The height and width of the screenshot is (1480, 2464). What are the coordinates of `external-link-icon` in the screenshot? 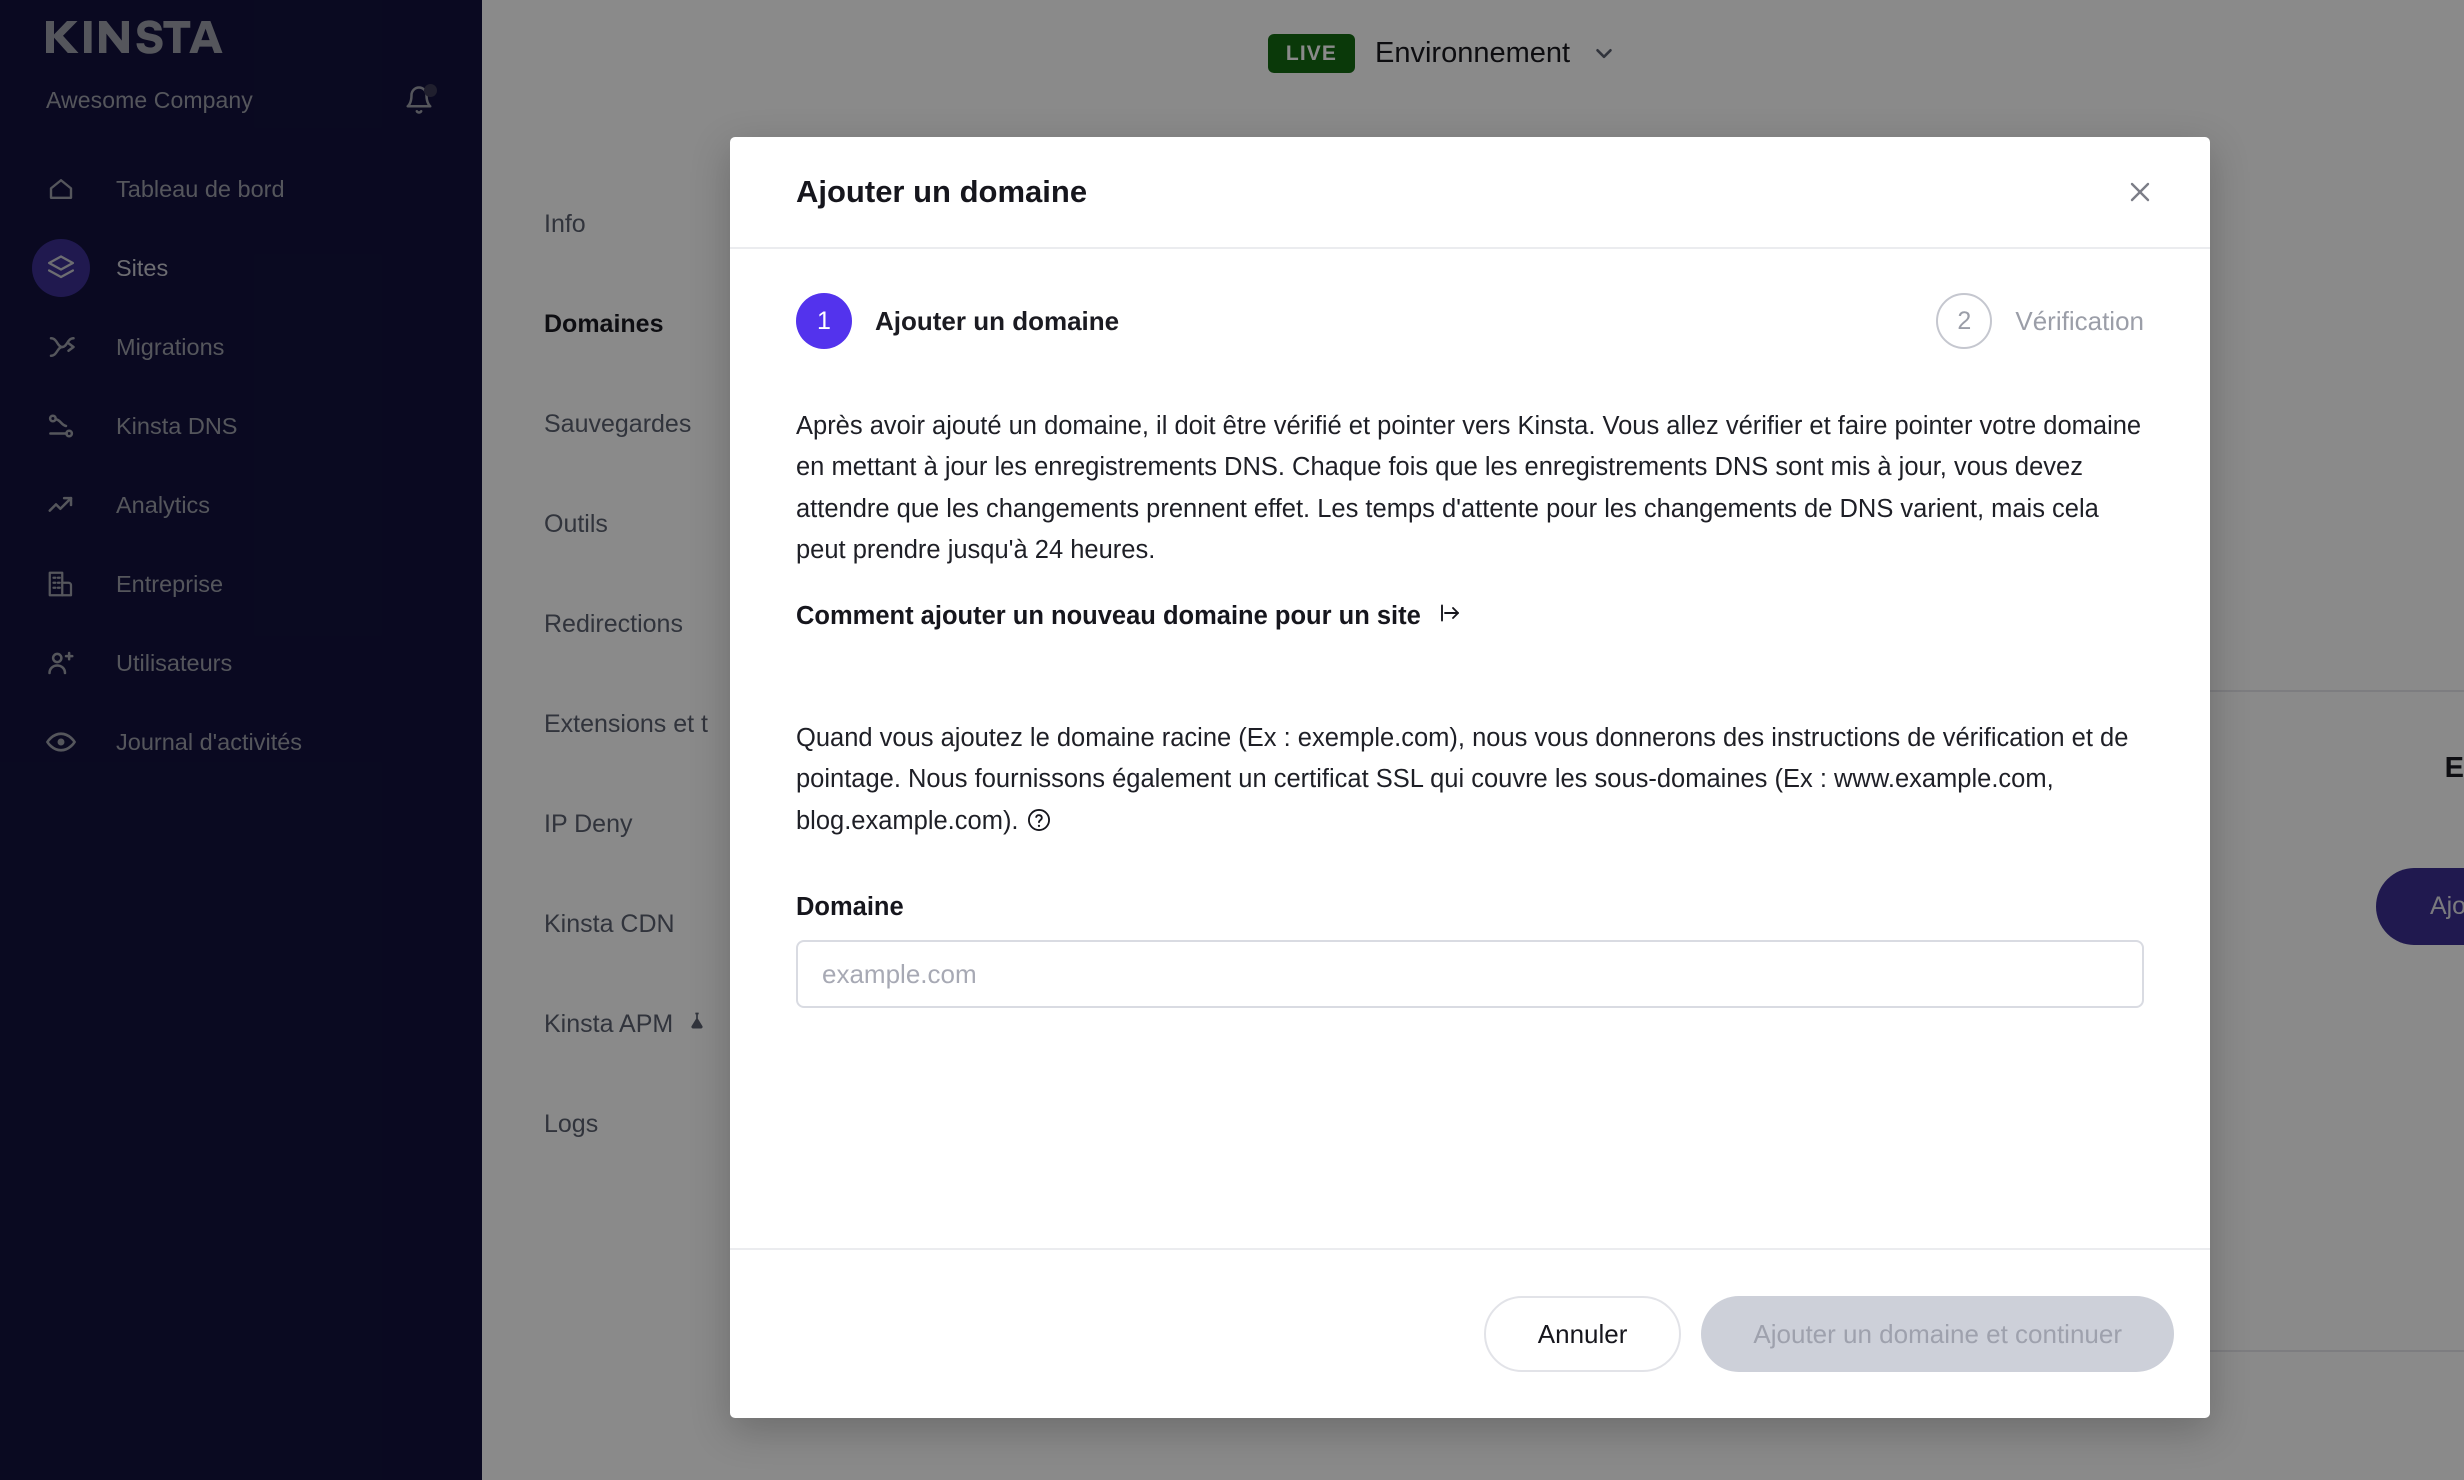 It's located at (1450, 616).